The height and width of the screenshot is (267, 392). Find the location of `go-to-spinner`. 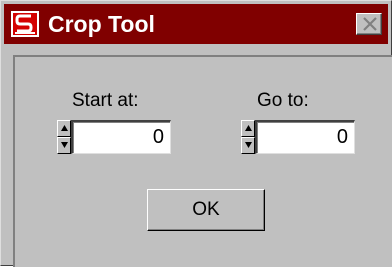

go-to-spinner is located at coordinates (248, 137).